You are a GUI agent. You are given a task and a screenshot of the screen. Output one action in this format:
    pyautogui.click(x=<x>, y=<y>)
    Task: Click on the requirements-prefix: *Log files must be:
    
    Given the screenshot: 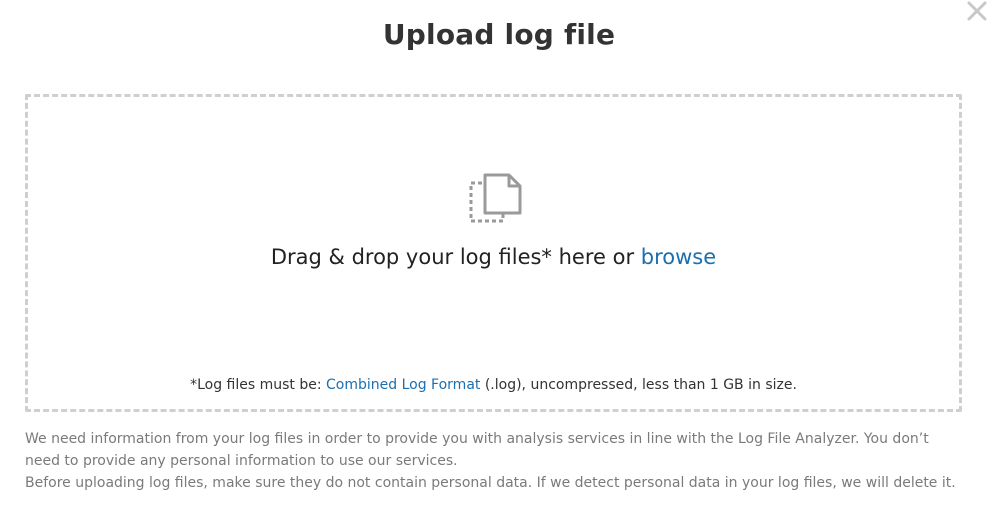 What is the action you would take?
    pyautogui.click(x=258, y=385)
    